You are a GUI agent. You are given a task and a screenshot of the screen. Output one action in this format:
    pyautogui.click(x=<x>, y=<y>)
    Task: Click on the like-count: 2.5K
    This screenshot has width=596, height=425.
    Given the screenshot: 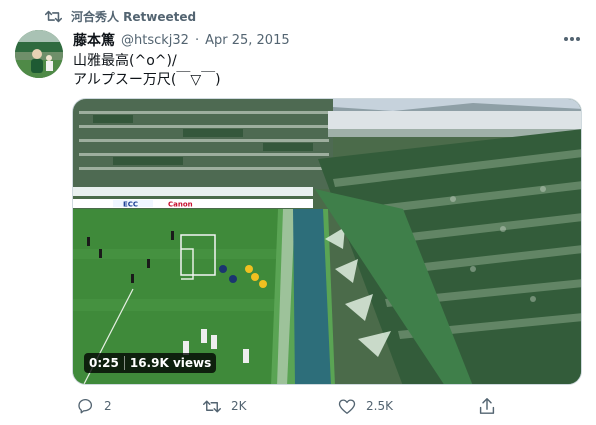 What is the action you would take?
    pyautogui.click(x=379, y=406)
    